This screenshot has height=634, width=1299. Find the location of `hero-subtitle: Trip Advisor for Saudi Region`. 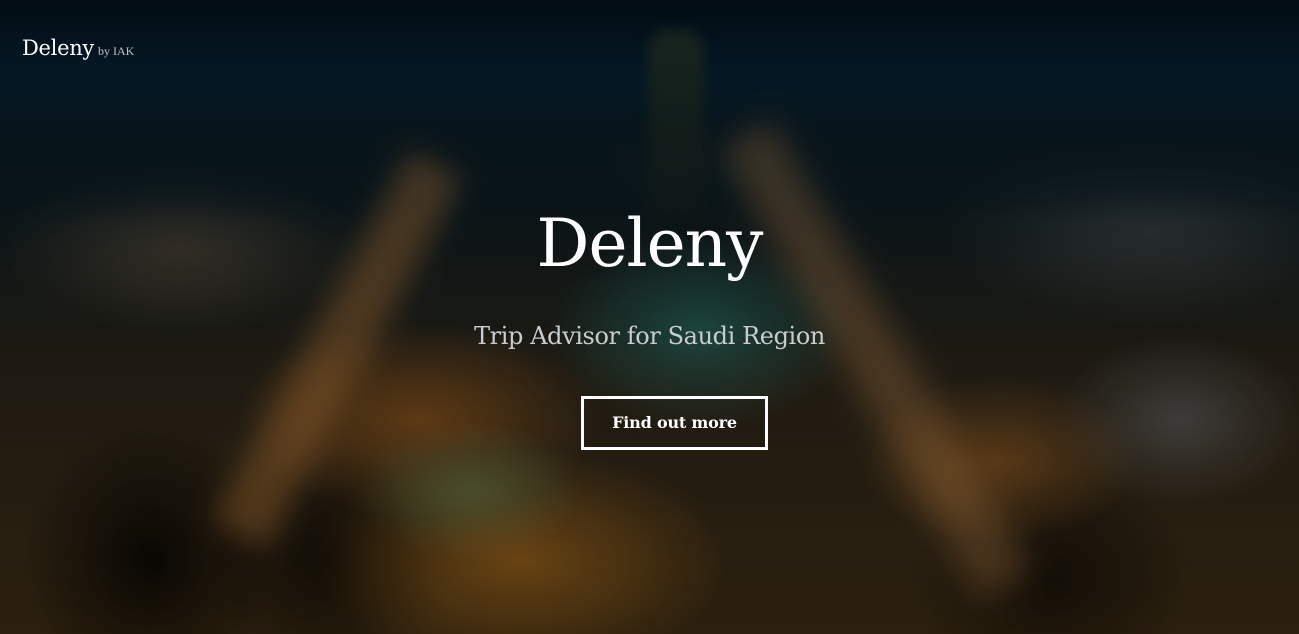

hero-subtitle: Trip Advisor for Saudi Region is located at coordinates (649, 336).